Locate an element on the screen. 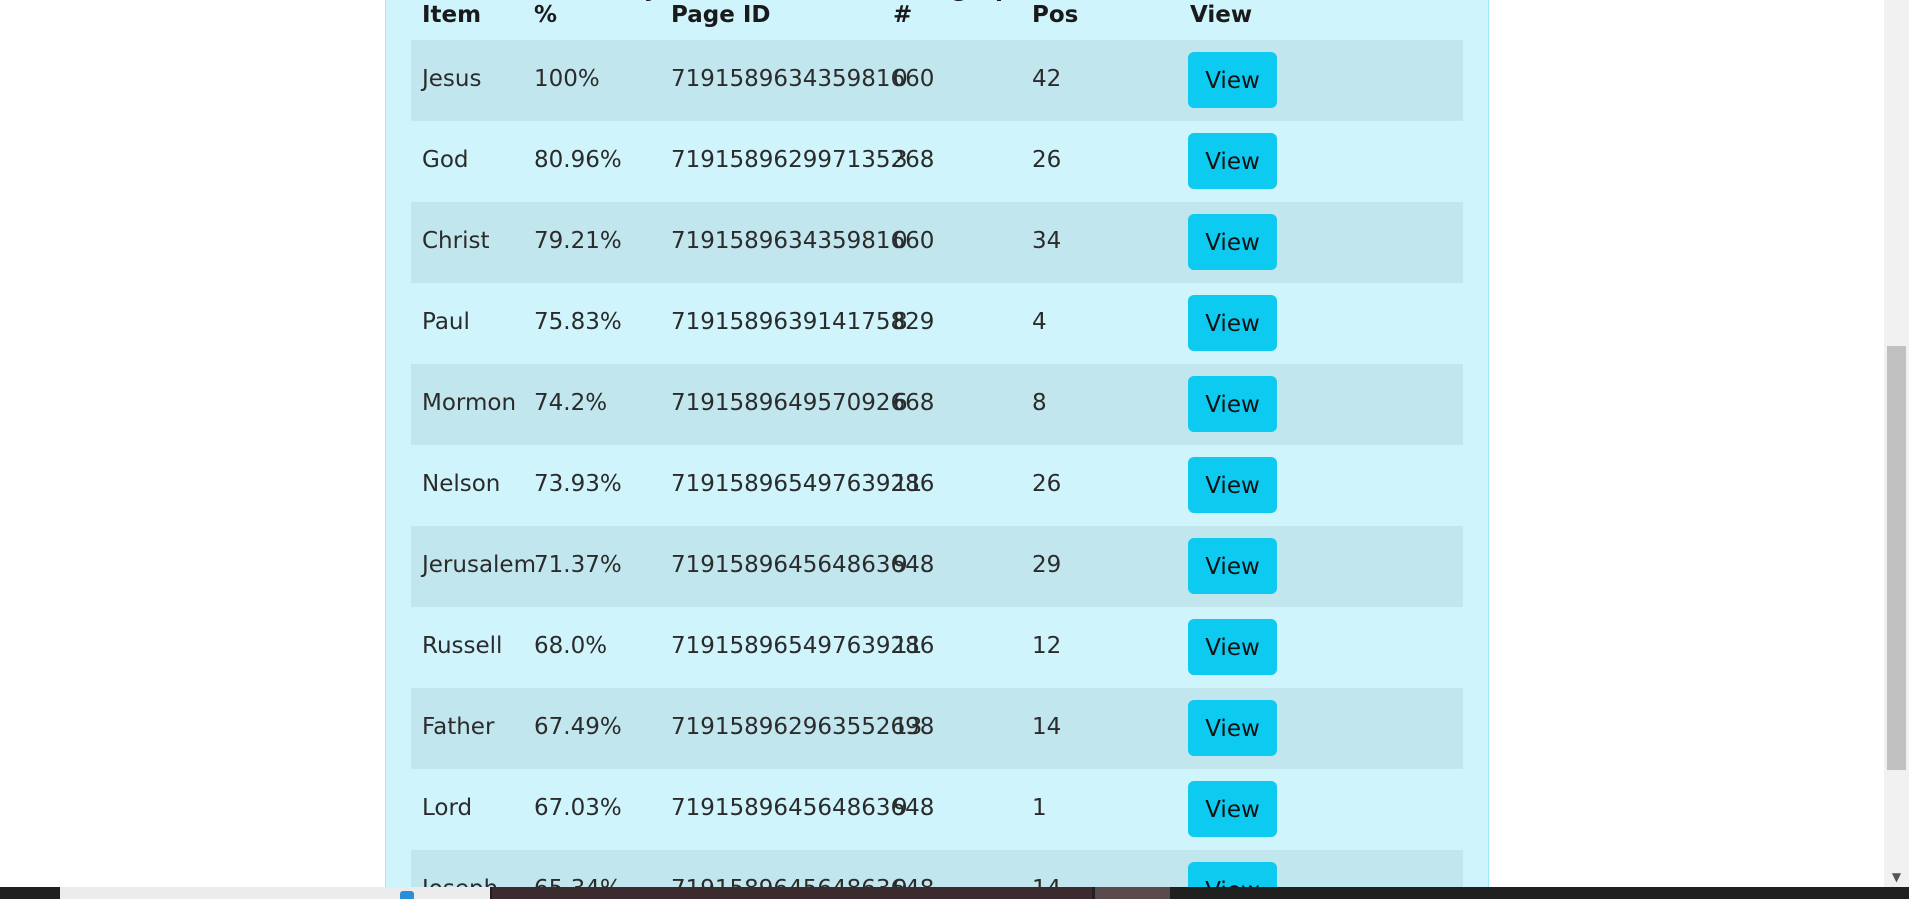  vertical-scrollbar: ▼ is located at coordinates (1896, 443).